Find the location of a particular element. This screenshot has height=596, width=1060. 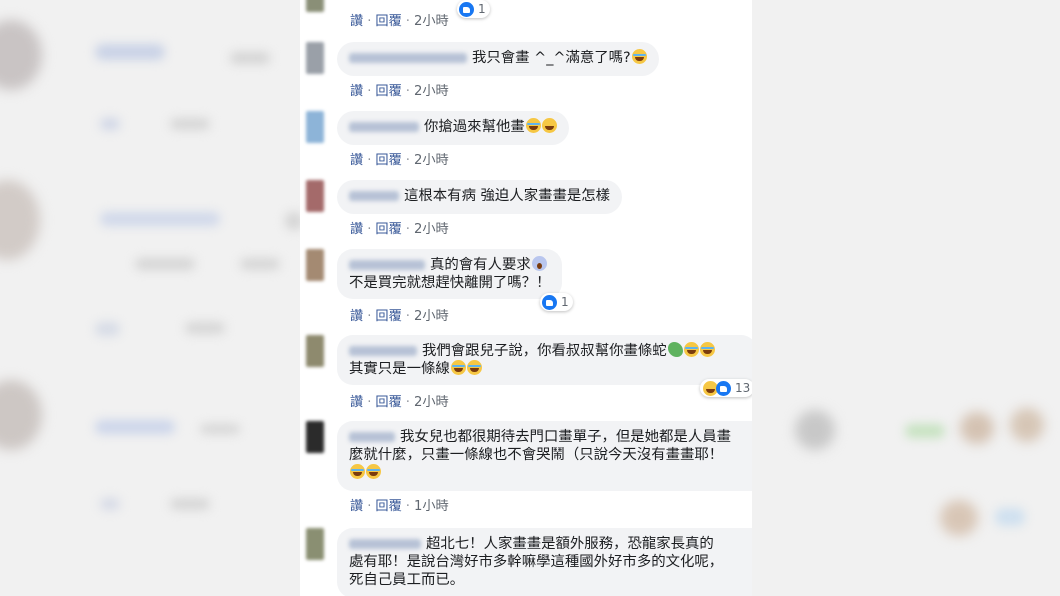

comment-text: 我只會畫 ^_^滿意了嗎? is located at coordinates (551, 58).